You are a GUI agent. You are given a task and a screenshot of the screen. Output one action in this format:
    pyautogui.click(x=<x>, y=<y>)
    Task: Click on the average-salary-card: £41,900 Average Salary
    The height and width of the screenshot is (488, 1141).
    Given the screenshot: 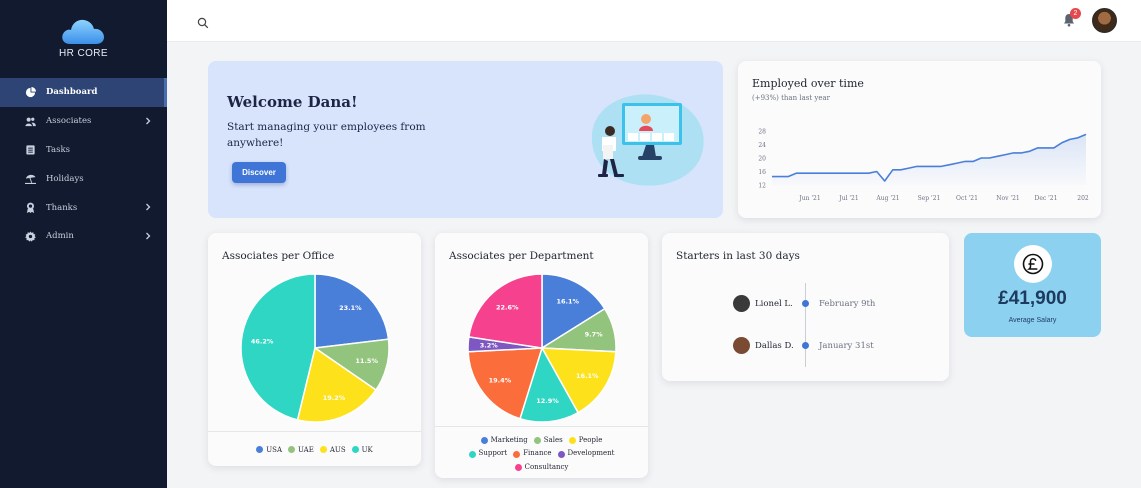 What is the action you would take?
    pyautogui.click(x=1032, y=285)
    